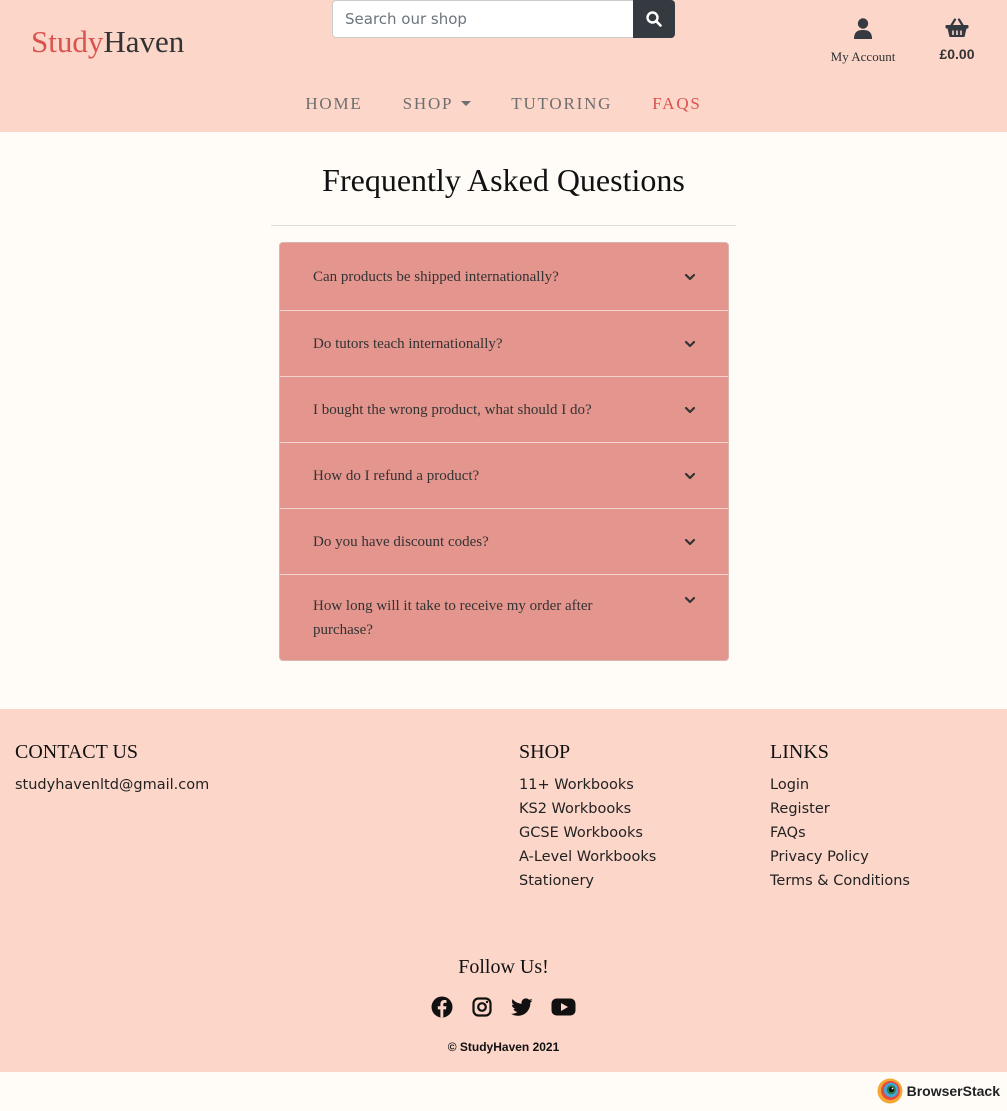 The width and height of the screenshot is (1007, 1111). Describe the element at coordinates (587, 785) in the screenshot. I see `footer-link-11plus: 11+ Workbooks` at that location.